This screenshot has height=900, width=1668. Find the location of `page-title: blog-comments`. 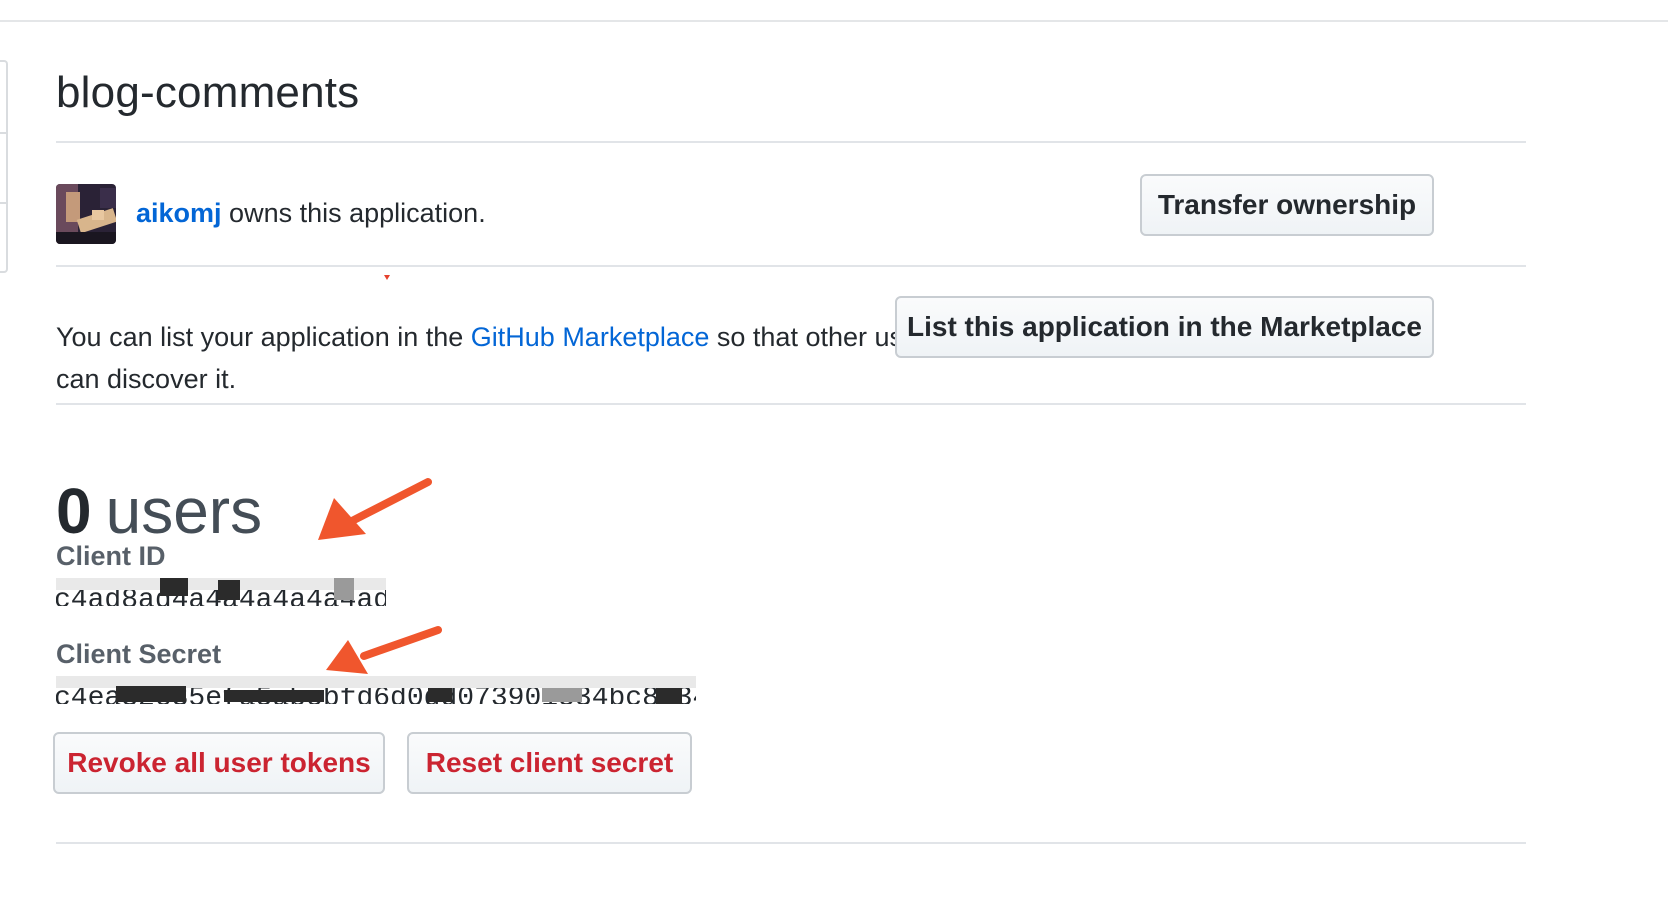

page-title: blog-comments is located at coordinates (208, 92).